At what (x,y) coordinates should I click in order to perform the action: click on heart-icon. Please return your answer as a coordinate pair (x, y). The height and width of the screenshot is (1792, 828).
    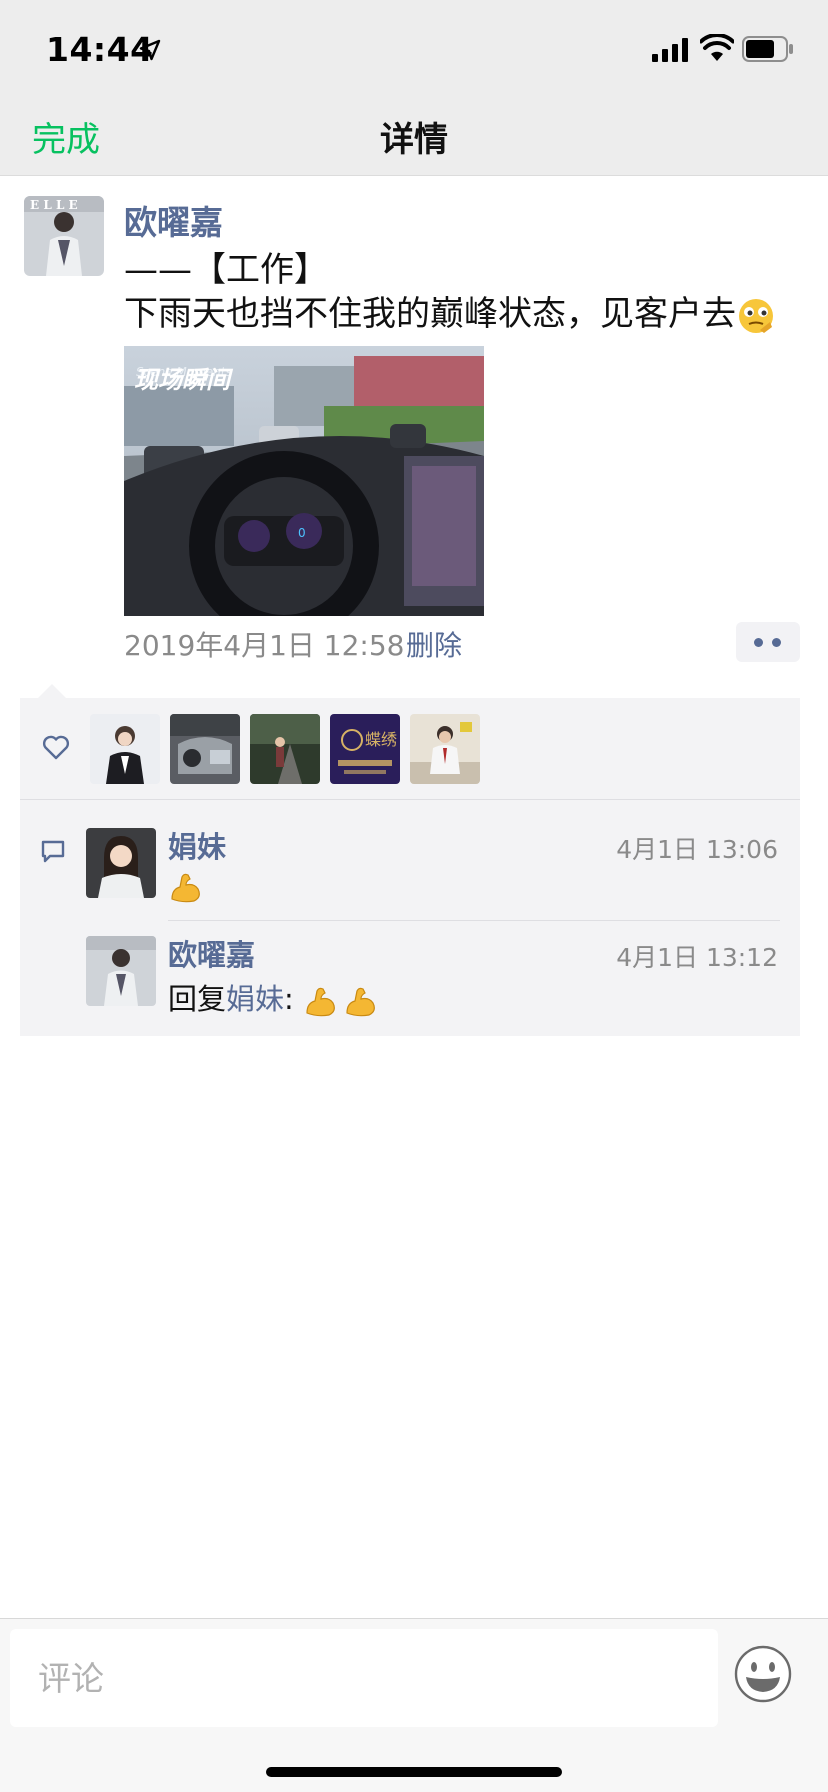
    Looking at the image, I should click on (56, 747).